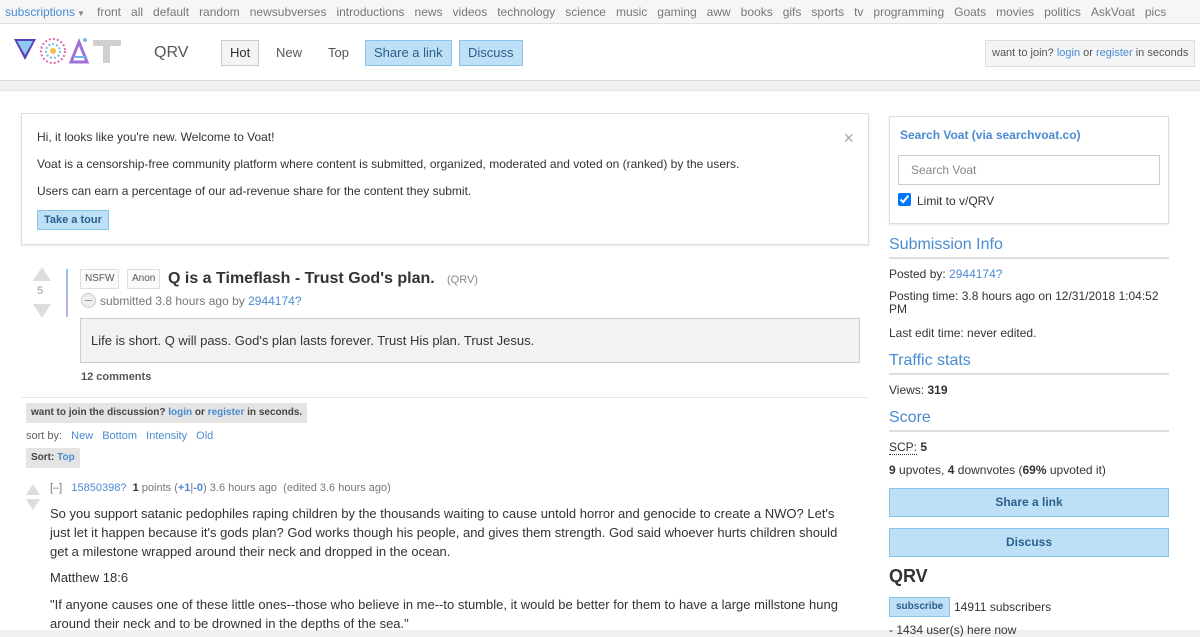 Image resolution: width=1200 pixels, height=637 pixels. I want to click on limit-label: Limit to v/QRV, so click(956, 201).